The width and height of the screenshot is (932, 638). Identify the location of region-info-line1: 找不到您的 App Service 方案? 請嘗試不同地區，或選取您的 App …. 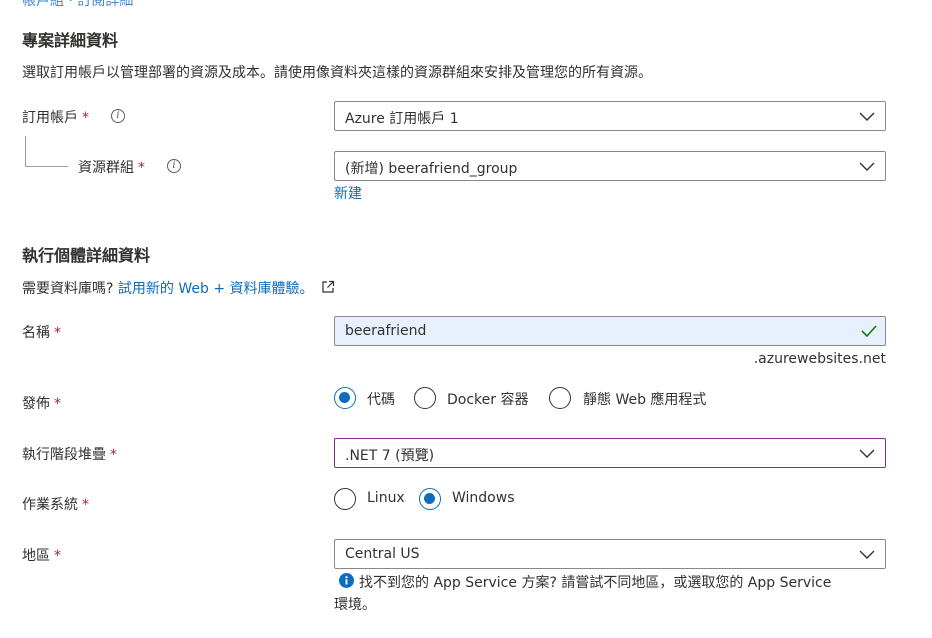
(595, 583).